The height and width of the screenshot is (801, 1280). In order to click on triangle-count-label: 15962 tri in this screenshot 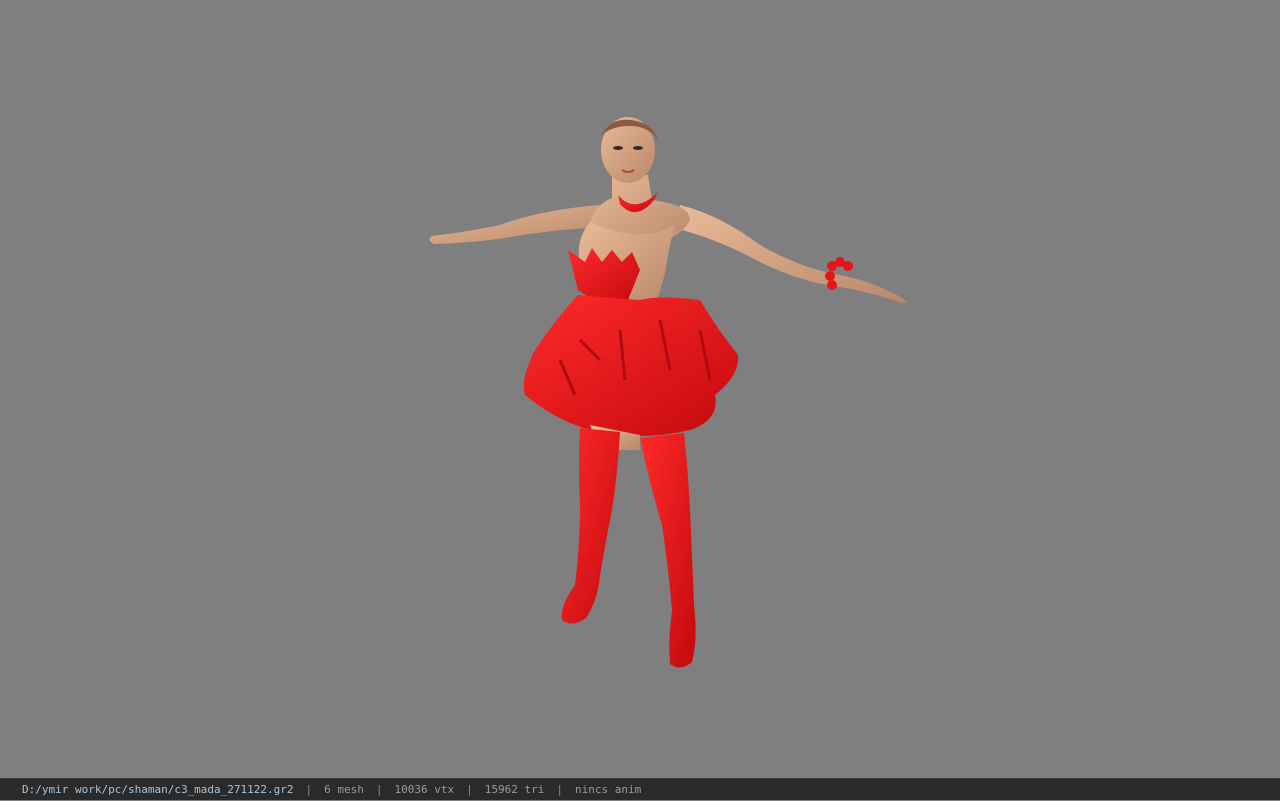, I will do `click(514, 789)`.